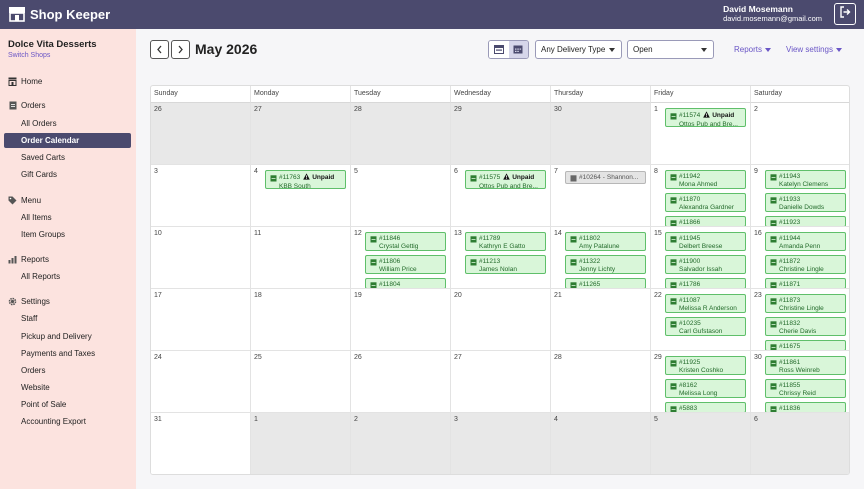  Describe the element at coordinates (601, 443) in the screenshot. I see `calendar-day-cell: 4` at that location.